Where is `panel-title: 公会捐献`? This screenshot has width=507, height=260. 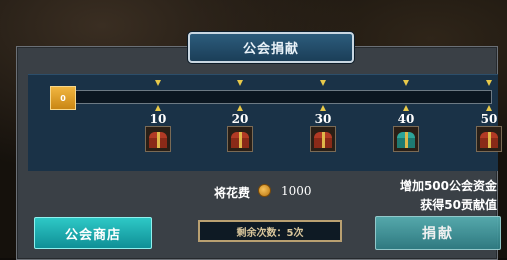 panel-title: 公会捐献 is located at coordinates (271, 47).